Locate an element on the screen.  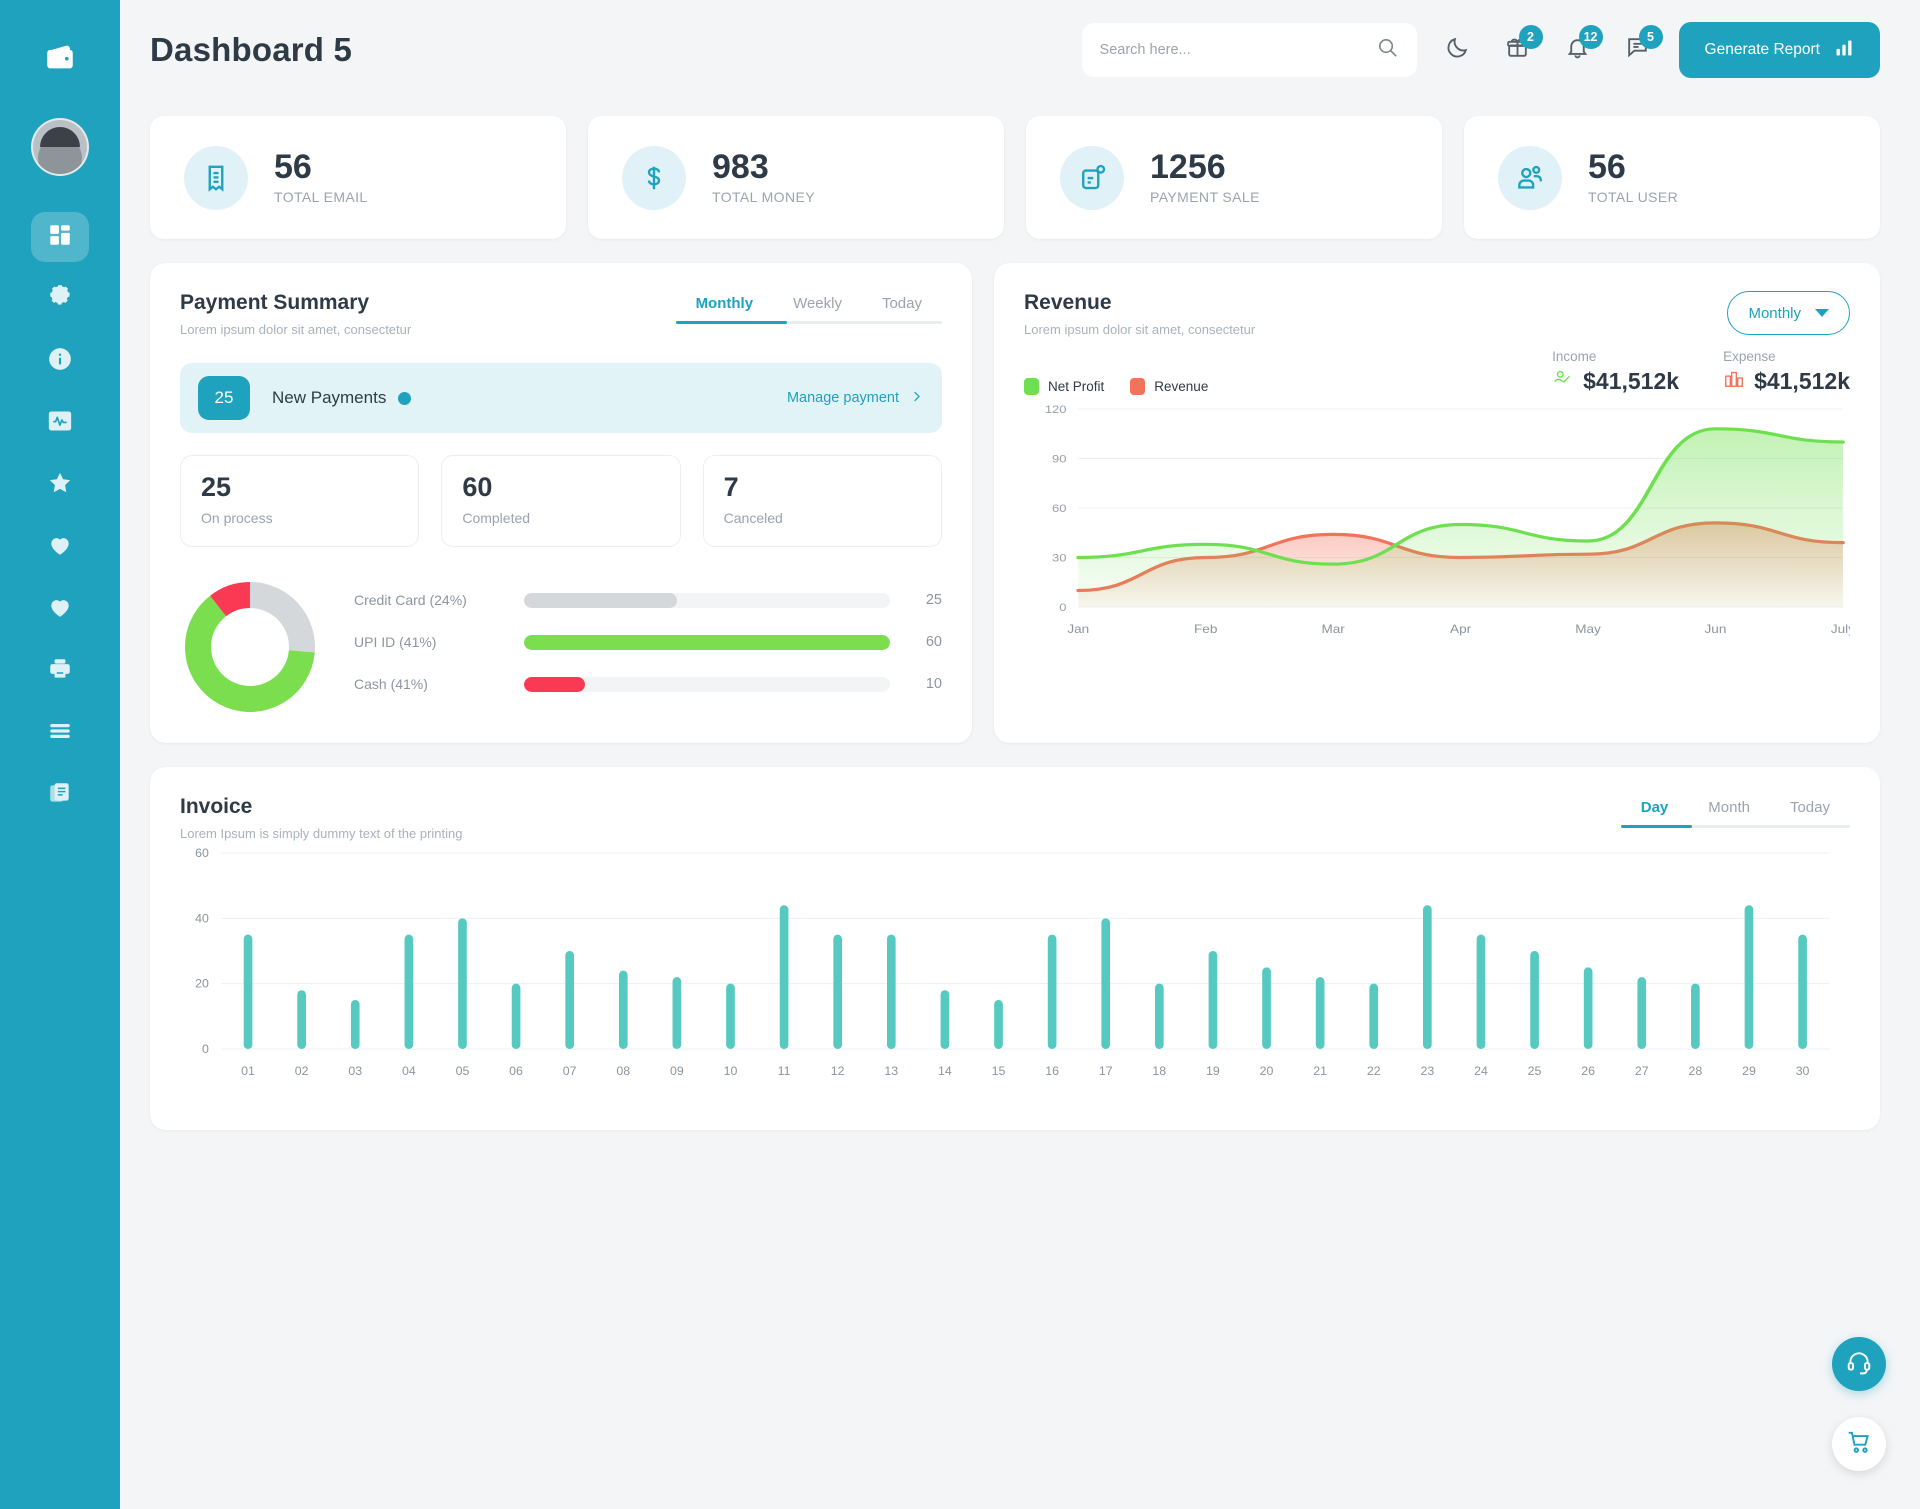
activity-icon is located at coordinates (60, 423).